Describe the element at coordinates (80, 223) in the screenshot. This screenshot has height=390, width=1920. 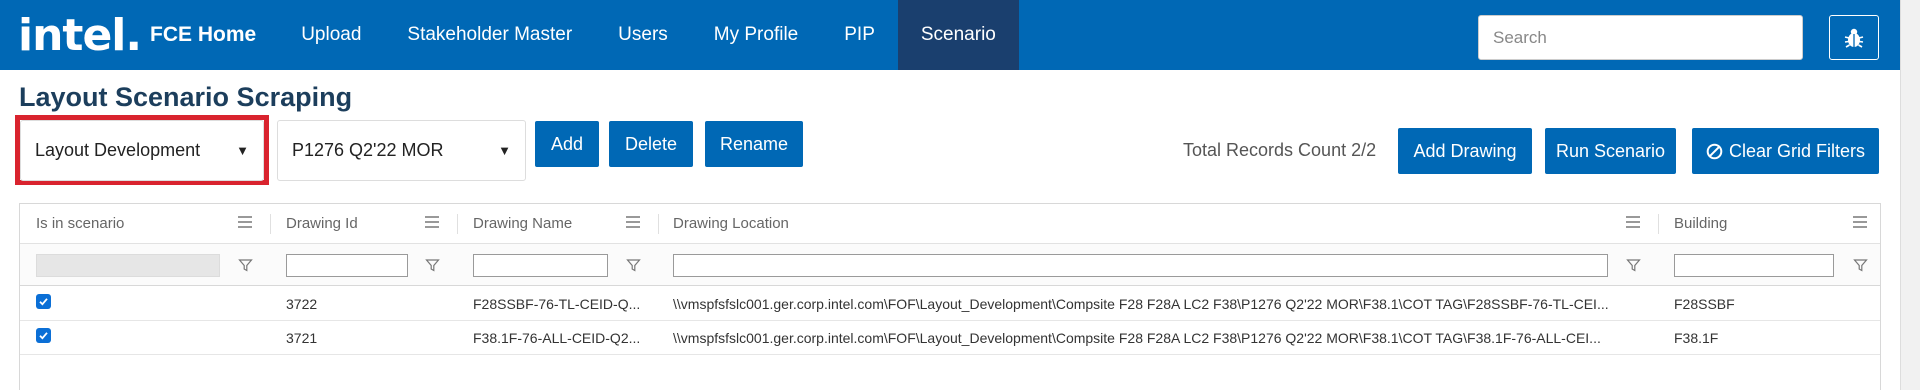
I see `col-header-is-in-scenario: Is in scenario` at that location.